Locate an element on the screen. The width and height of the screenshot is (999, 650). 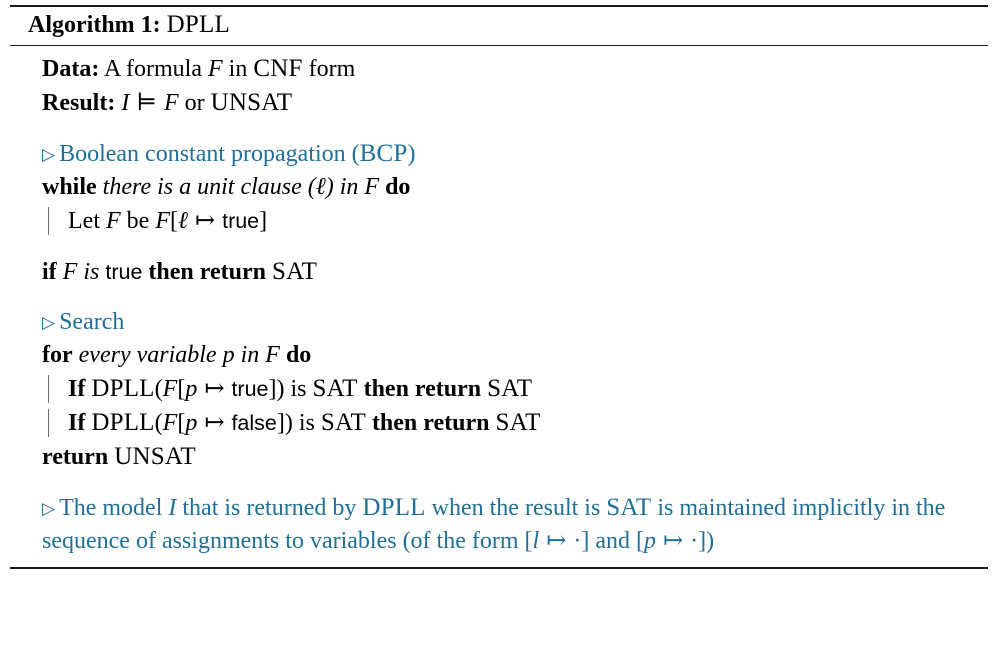
result-unsat: UNSAT is located at coordinates (251, 102).